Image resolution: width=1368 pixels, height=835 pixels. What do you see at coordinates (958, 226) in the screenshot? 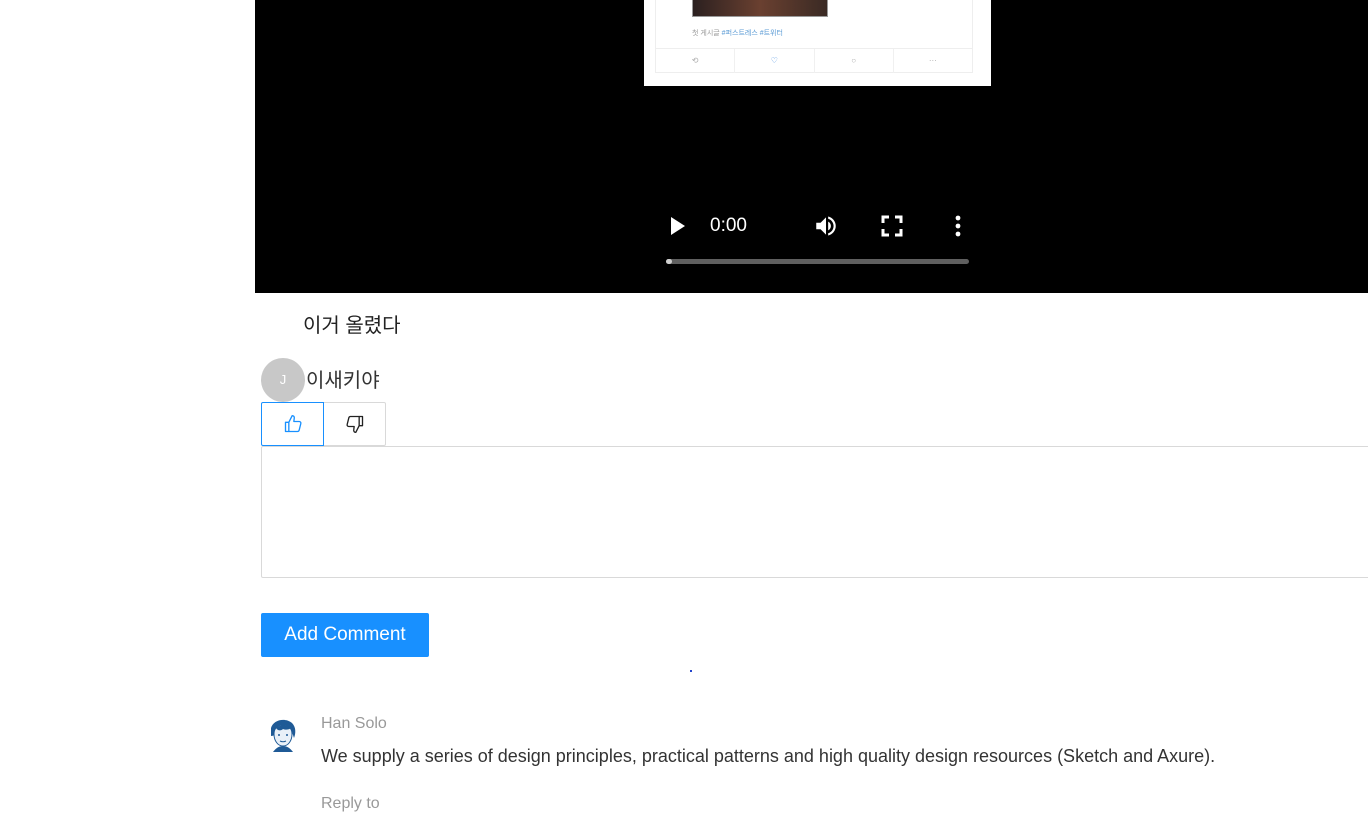
I see `more-options-icon` at bounding box center [958, 226].